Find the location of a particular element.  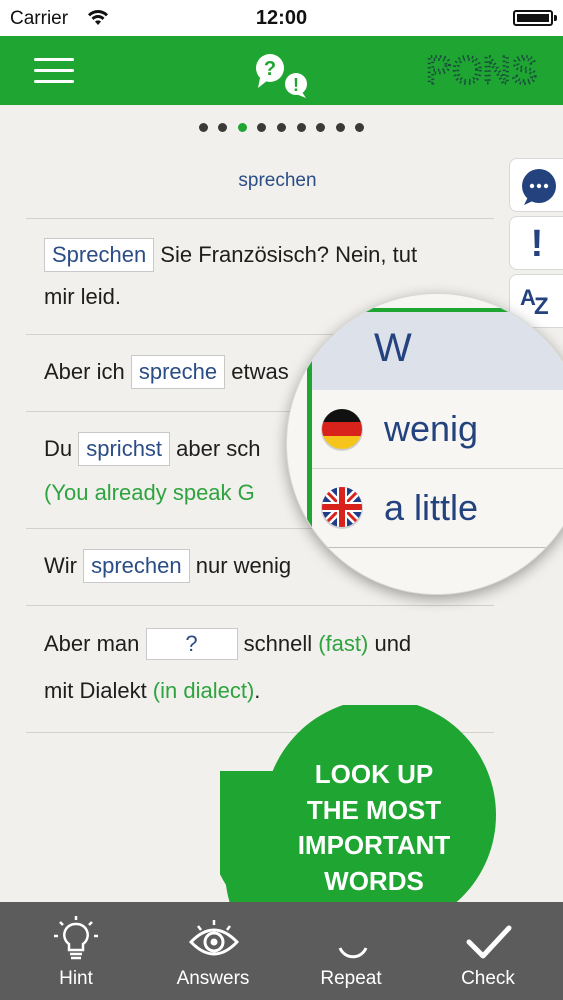

side-tab-grammar: ! is located at coordinates (536, 243).